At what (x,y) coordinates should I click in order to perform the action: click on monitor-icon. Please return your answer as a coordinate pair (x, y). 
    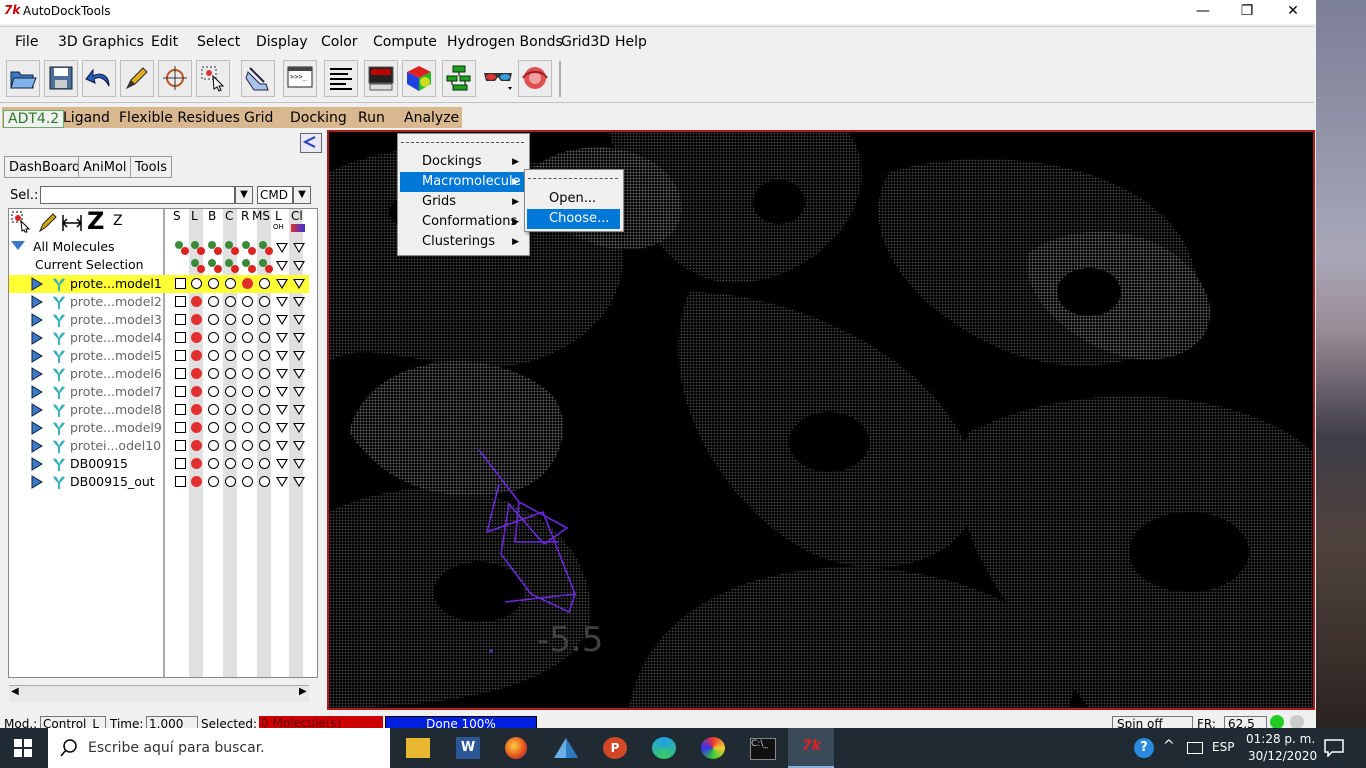
    Looking at the image, I should click on (381, 78).